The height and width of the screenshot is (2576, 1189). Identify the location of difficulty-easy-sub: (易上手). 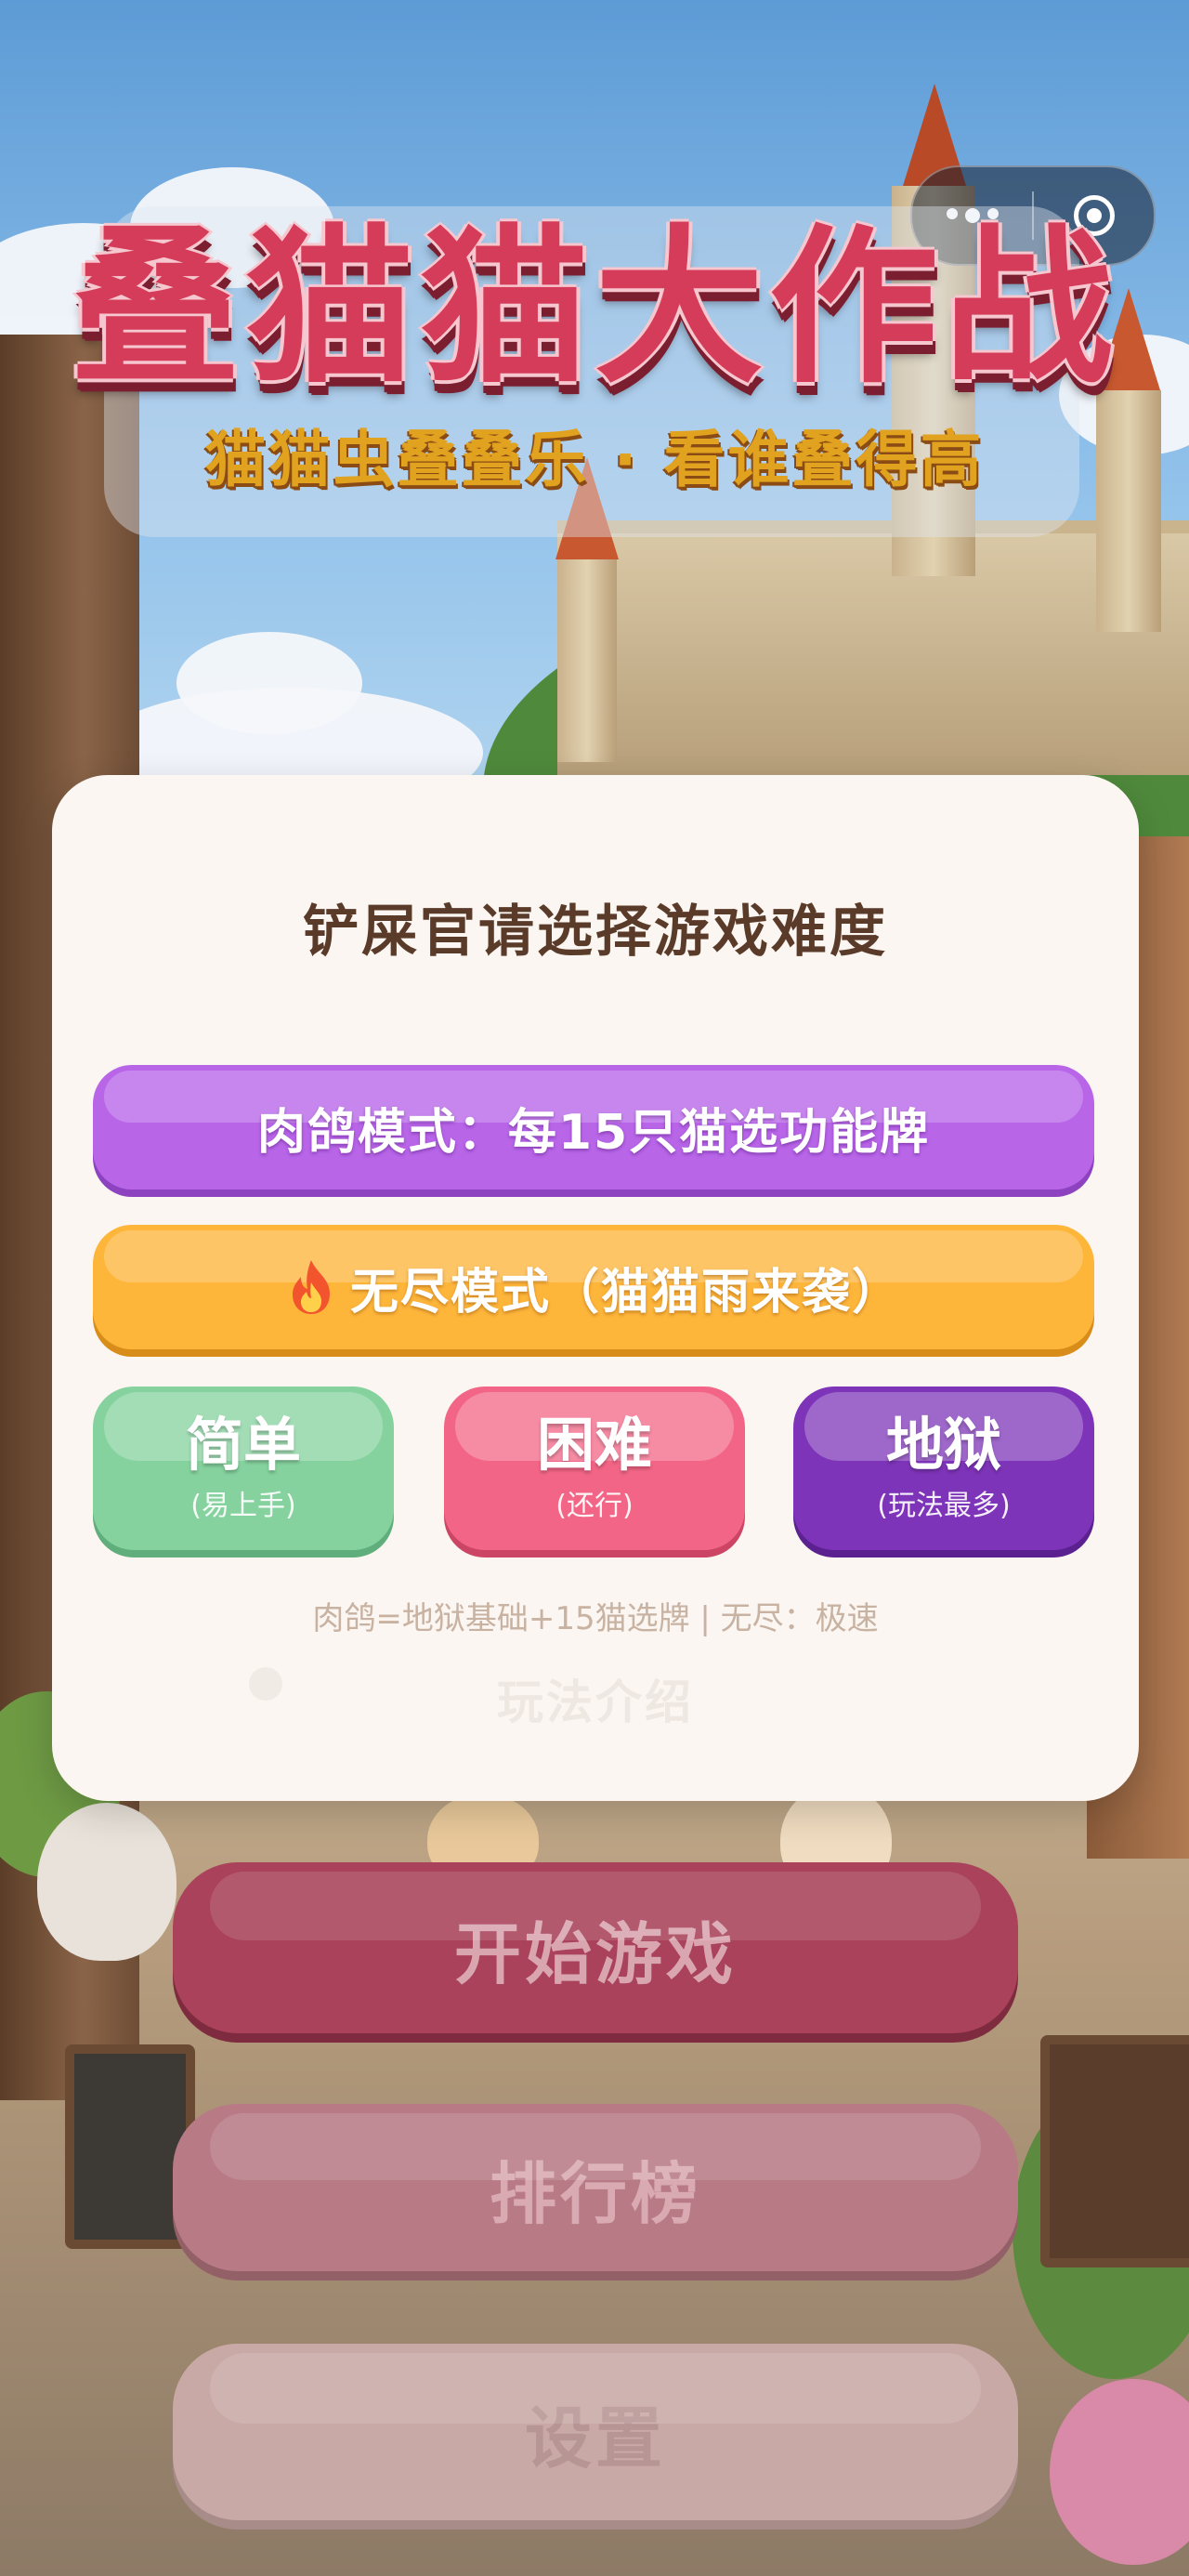
(243, 1506).